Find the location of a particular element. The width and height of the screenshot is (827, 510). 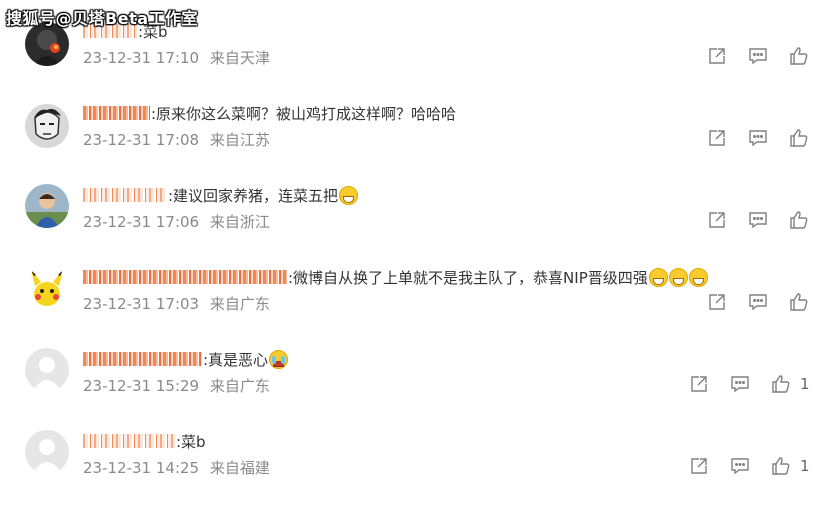

comment-timestamp: 23-12-31 17:03 is located at coordinates (141, 304).